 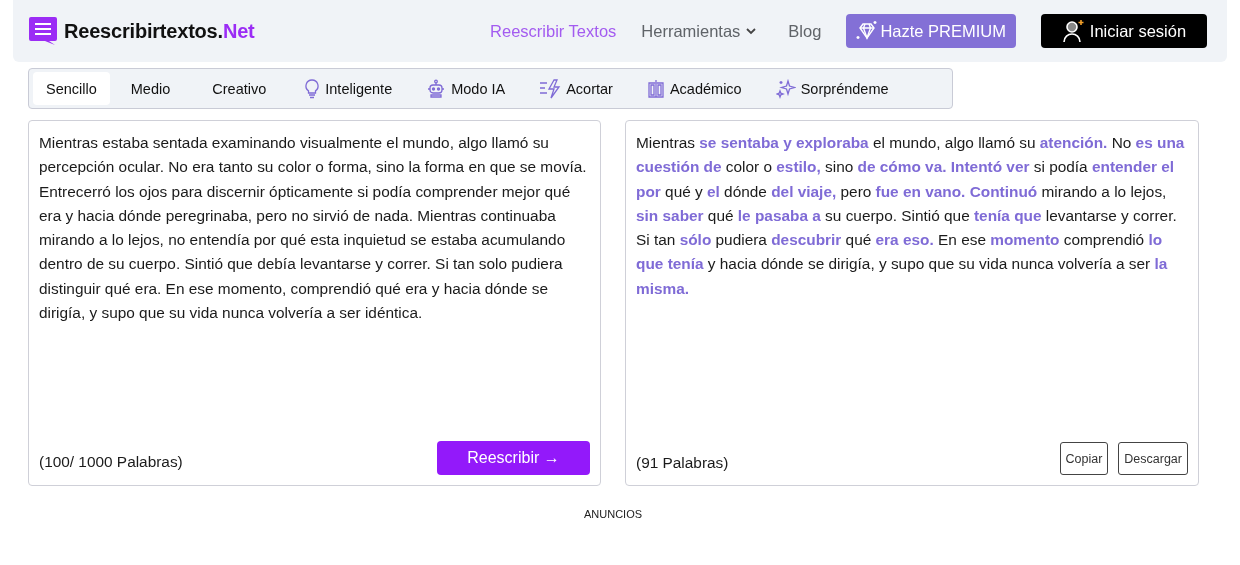 What do you see at coordinates (1124, 31) in the screenshot?
I see `login-button: Iniciar sesión` at bounding box center [1124, 31].